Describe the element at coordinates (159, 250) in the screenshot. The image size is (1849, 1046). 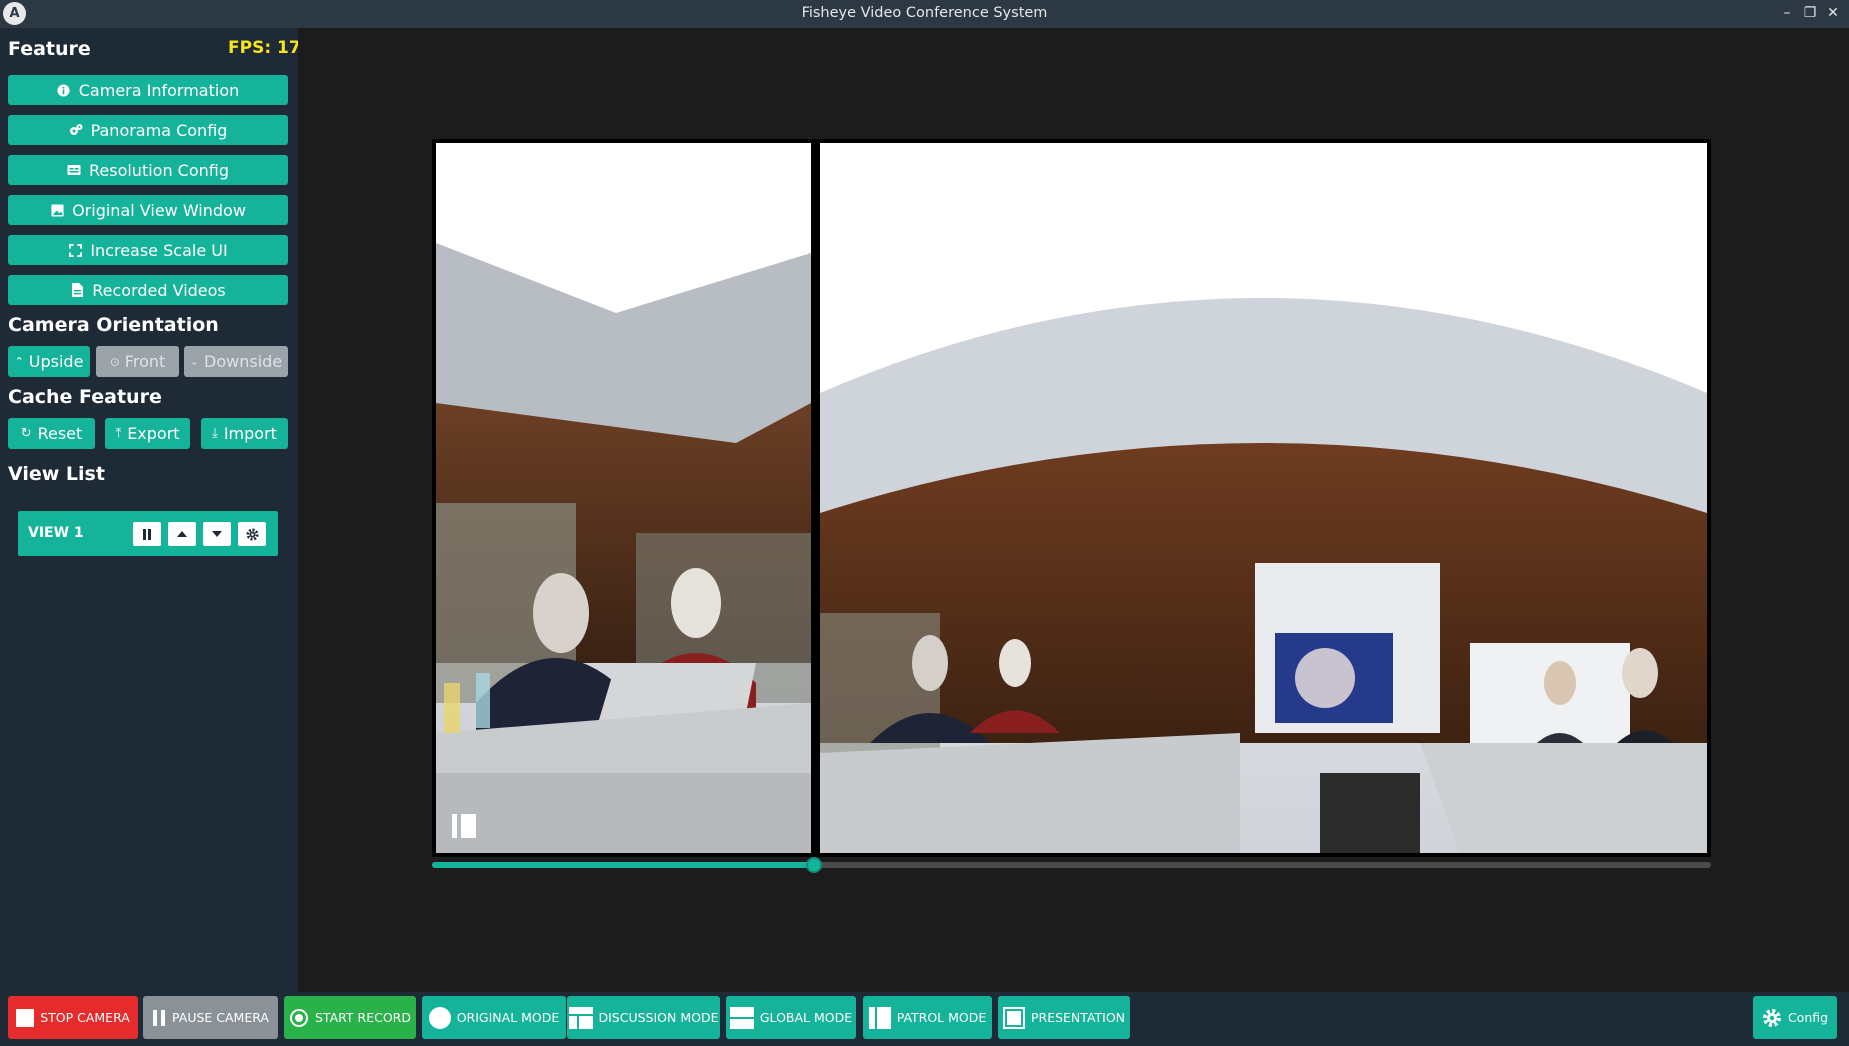
I see `increase-scale-ui-label: Increase Scale UI` at that location.